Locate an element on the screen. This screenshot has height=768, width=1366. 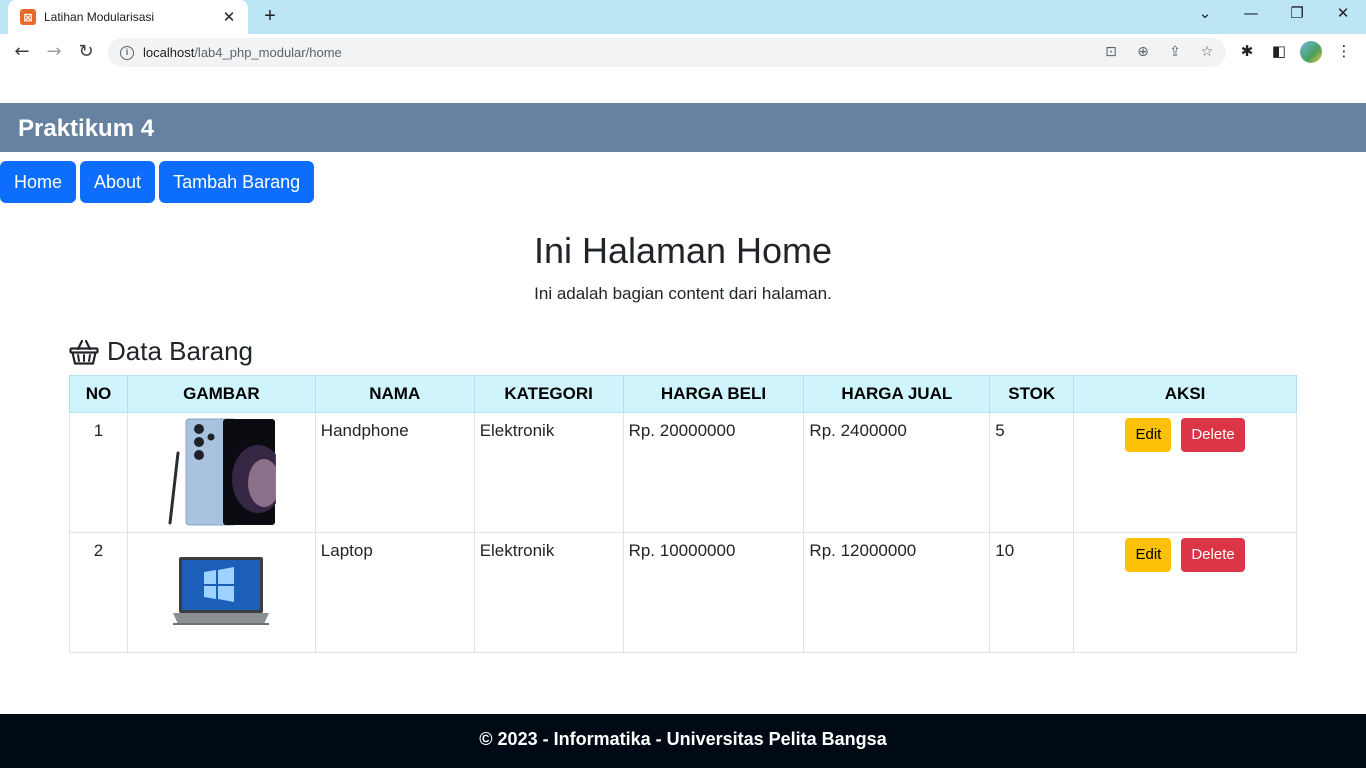
phone-image is located at coordinates (226, 472).